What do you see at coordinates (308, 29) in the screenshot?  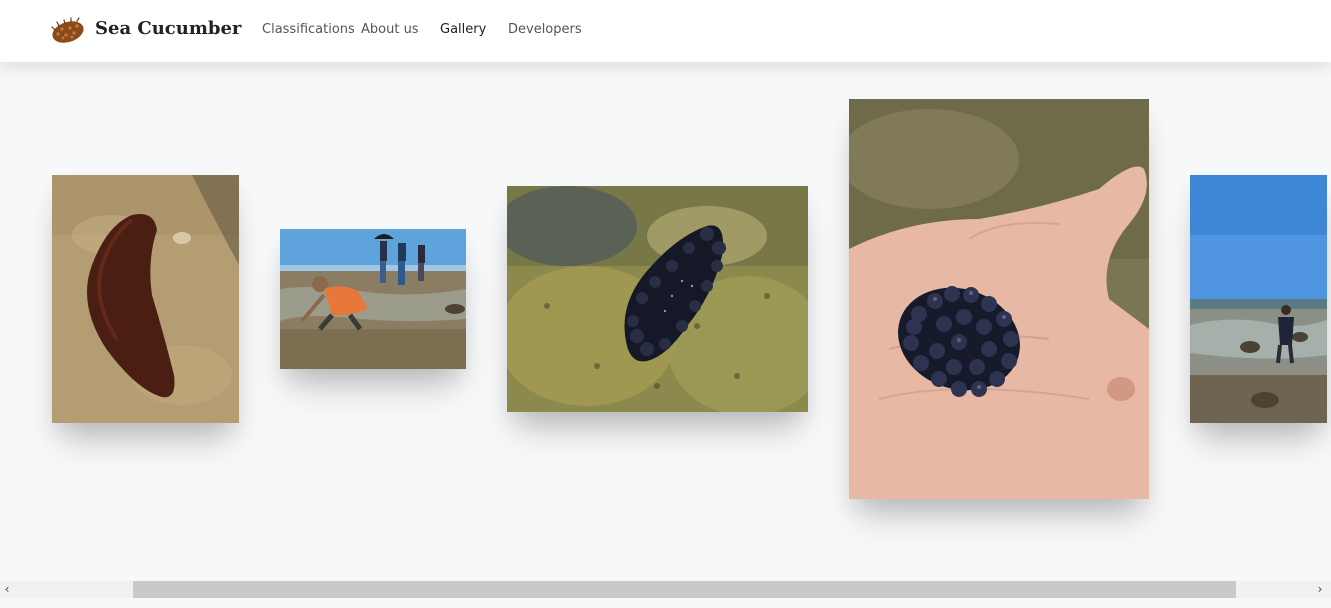 I see `nav-link-classifications: Classifications` at bounding box center [308, 29].